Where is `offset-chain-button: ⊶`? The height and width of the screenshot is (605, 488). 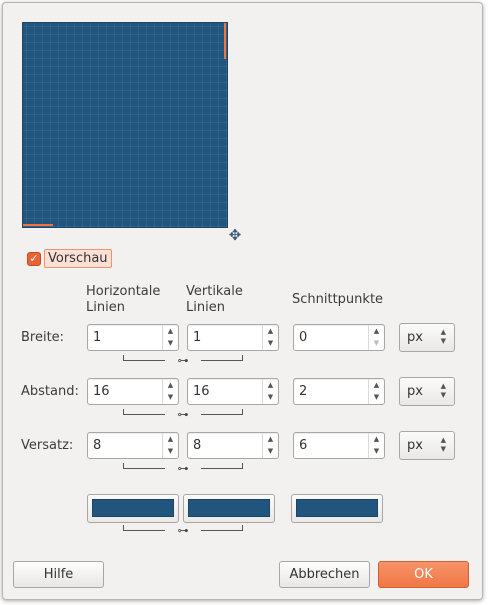 offset-chain-button: ⊶ is located at coordinates (183, 469).